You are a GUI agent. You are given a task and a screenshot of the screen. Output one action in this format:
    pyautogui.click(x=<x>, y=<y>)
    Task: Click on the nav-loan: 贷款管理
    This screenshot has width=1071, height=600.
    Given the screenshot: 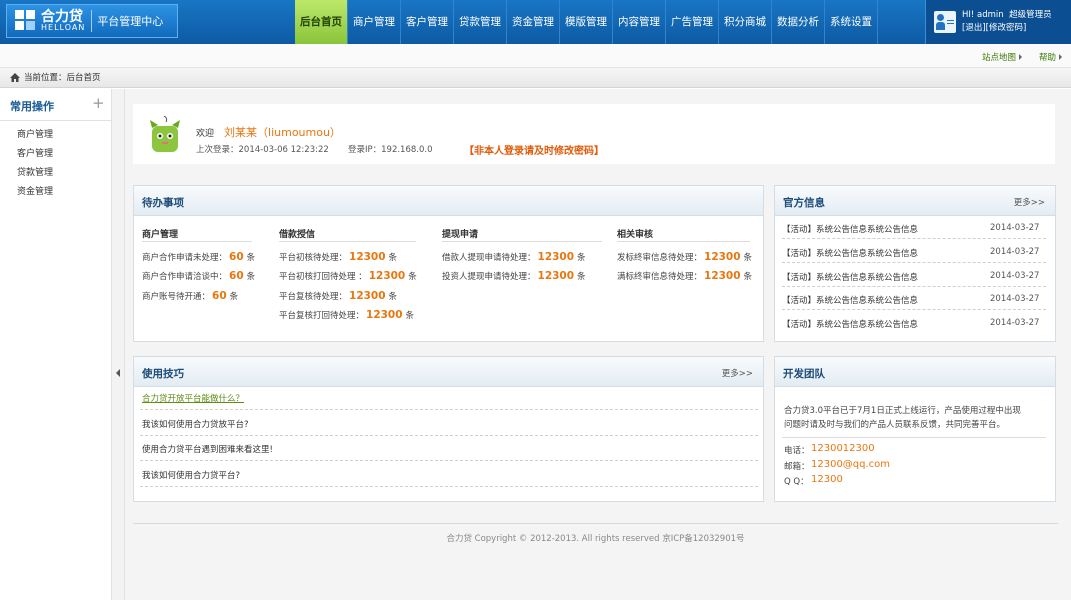 What is the action you would take?
    pyautogui.click(x=480, y=22)
    